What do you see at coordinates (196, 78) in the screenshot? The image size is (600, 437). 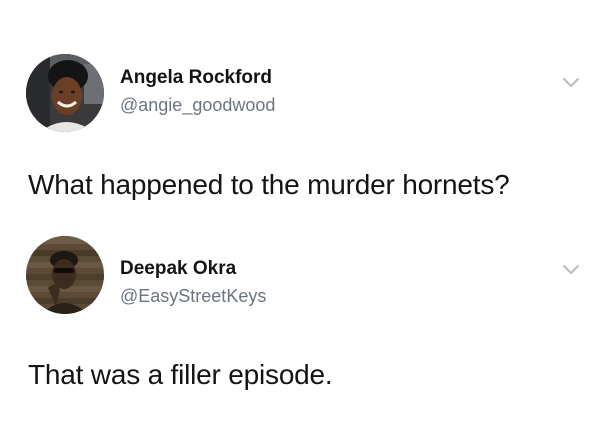 I see `display-name: Angela Rockford` at bounding box center [196, 78].